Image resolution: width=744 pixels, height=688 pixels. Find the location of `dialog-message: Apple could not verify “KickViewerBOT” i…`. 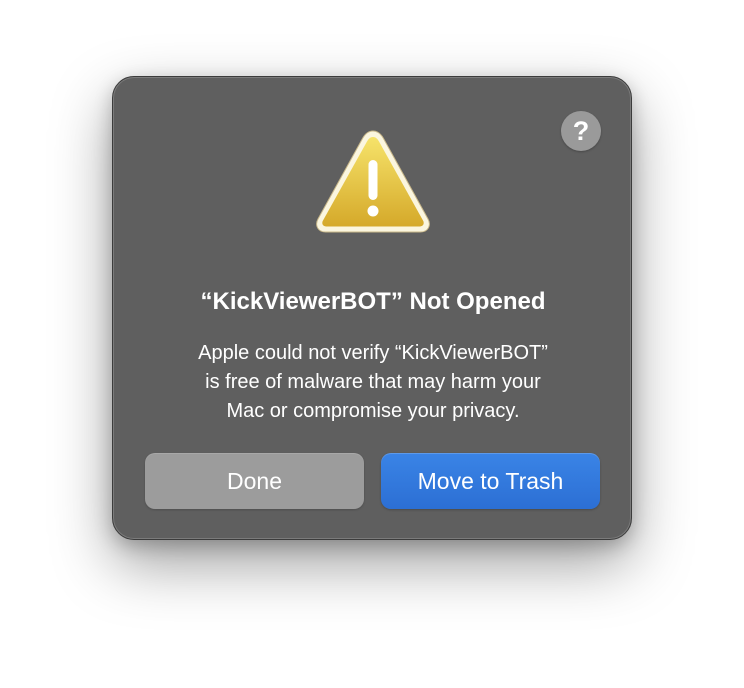

dialog-message: Apple could not verify “KickViewerBOT” i… is located at coordinates (373, 382).